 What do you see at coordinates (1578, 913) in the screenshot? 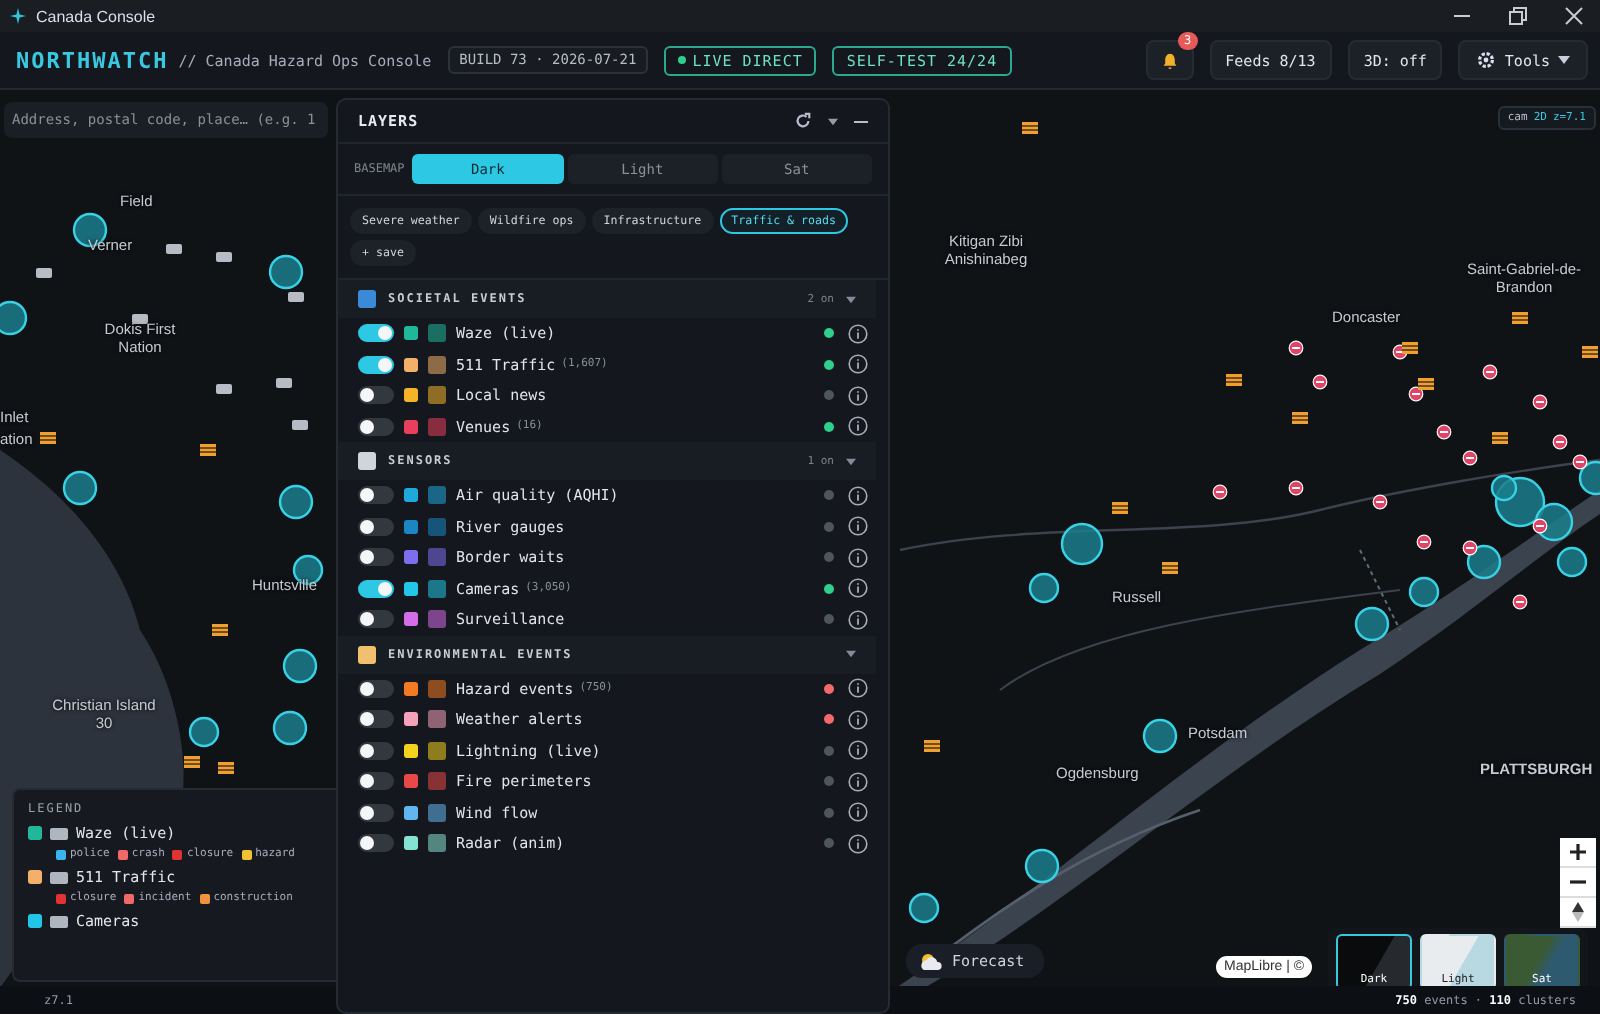
I see `compass-button` at bounding box center [1578, 913].